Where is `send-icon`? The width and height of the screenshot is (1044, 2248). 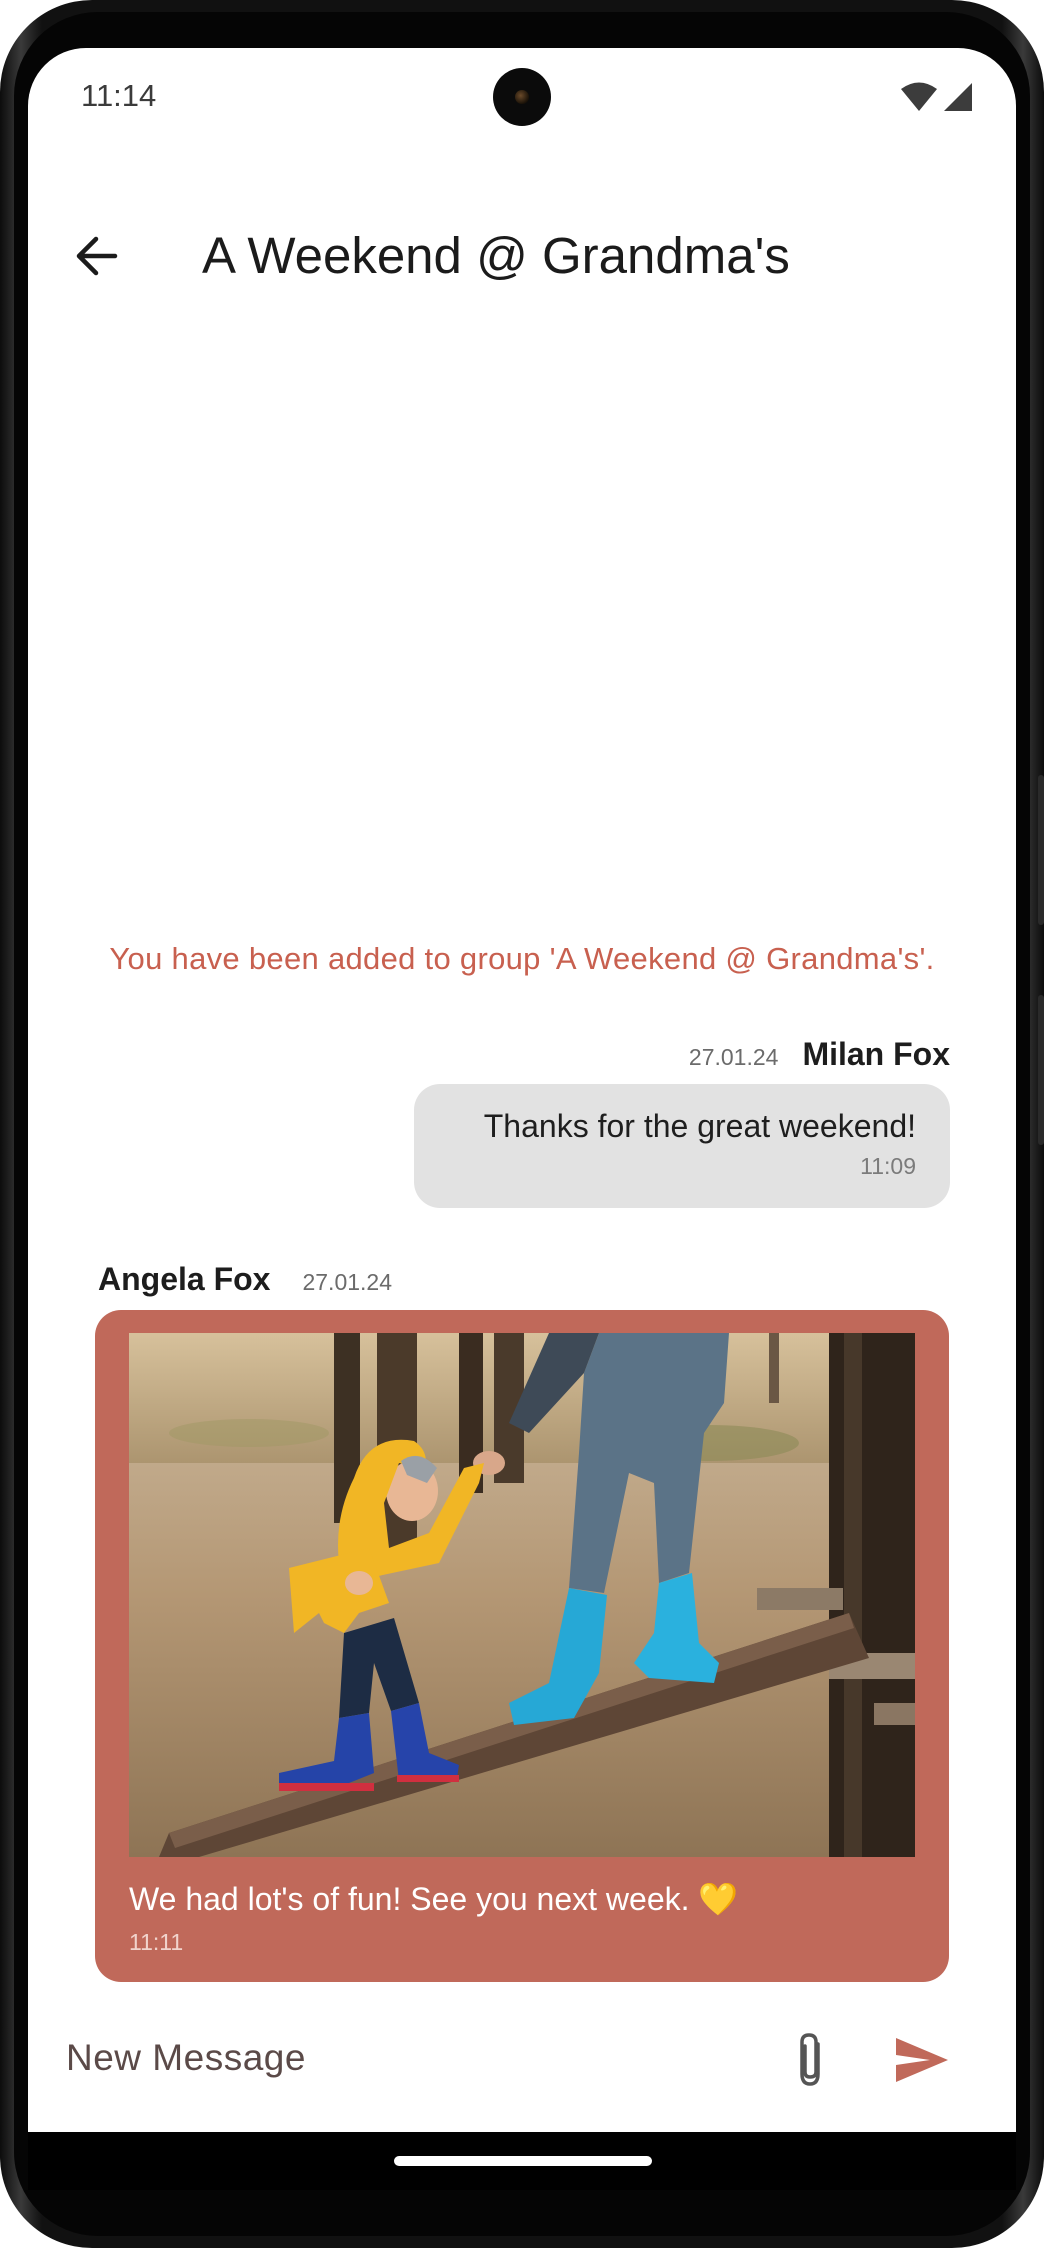
send-icon is located at coordinates (922, 2060).